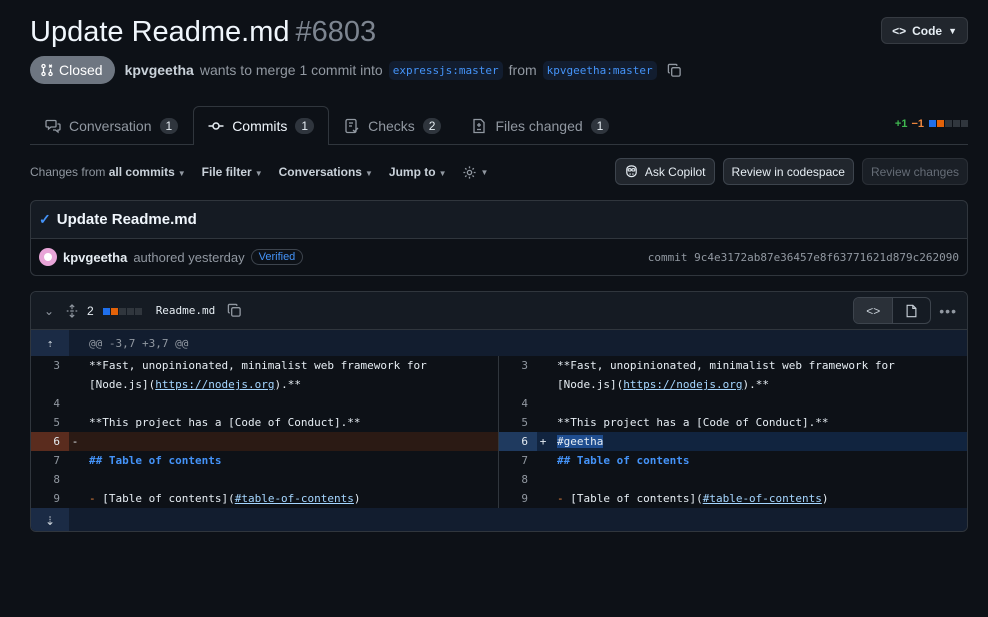 This screenshot has width=988, height=617. What do you see at coordinates (226, 172) in the screenshot?
I see `file-filter-label: File filter` at bounding box center [226, 172].